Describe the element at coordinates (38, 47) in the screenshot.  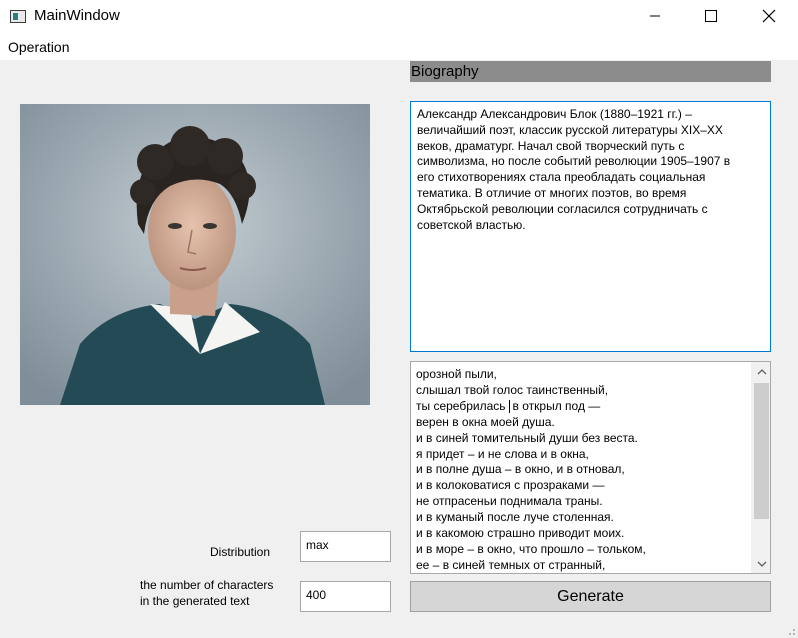
I see `menu-item-operation: Operation` at that location.